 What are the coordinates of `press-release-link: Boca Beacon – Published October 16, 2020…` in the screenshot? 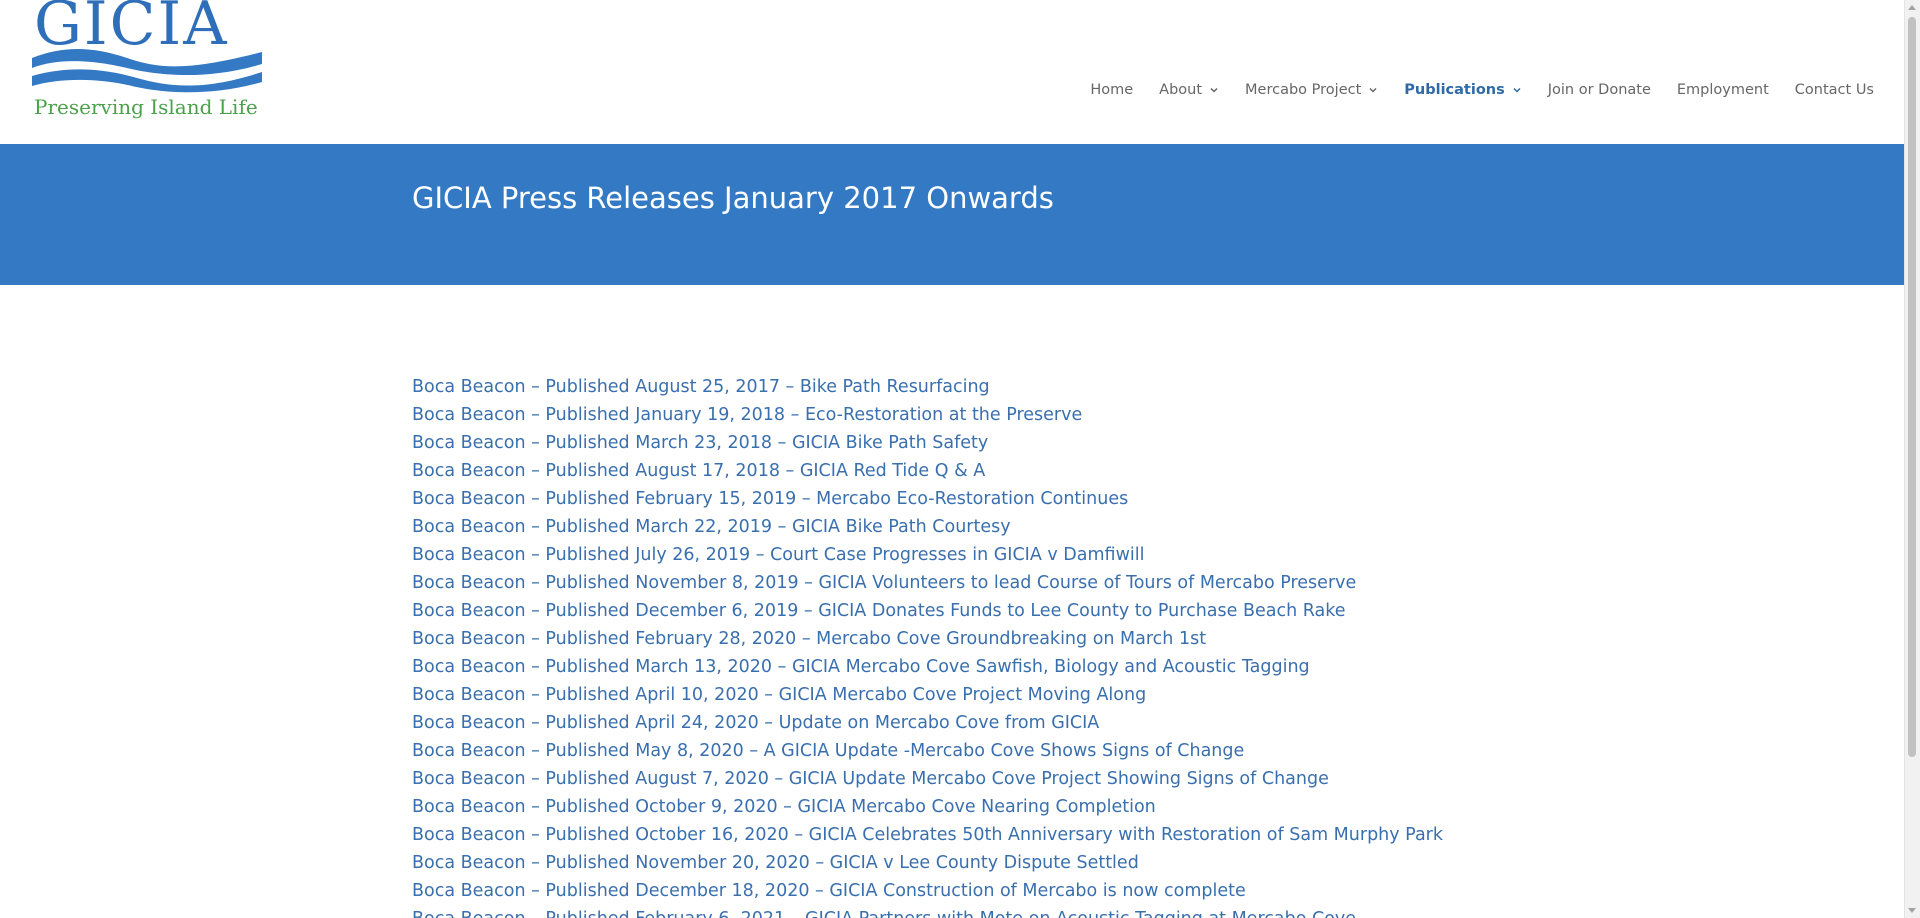 It's located at (927, 835).